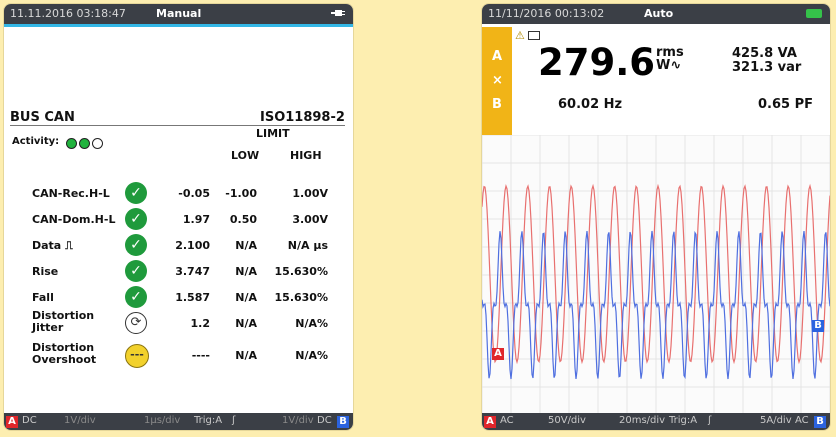 This screenshot has width=836, height=437. What do you see at coordinates (162, 420) in the screenshot?
I see `timebase: 1µs/div` at bounding box center [162, 420].